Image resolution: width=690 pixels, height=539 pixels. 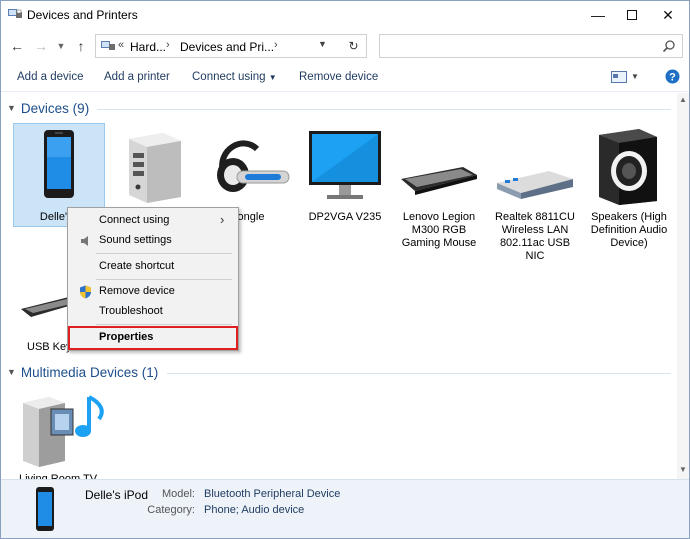 What do you see at coordinates (135, 240) in the screenshot?
I see `menu-item-sound-settings: Sound settings` at bounding box center [135, 240].